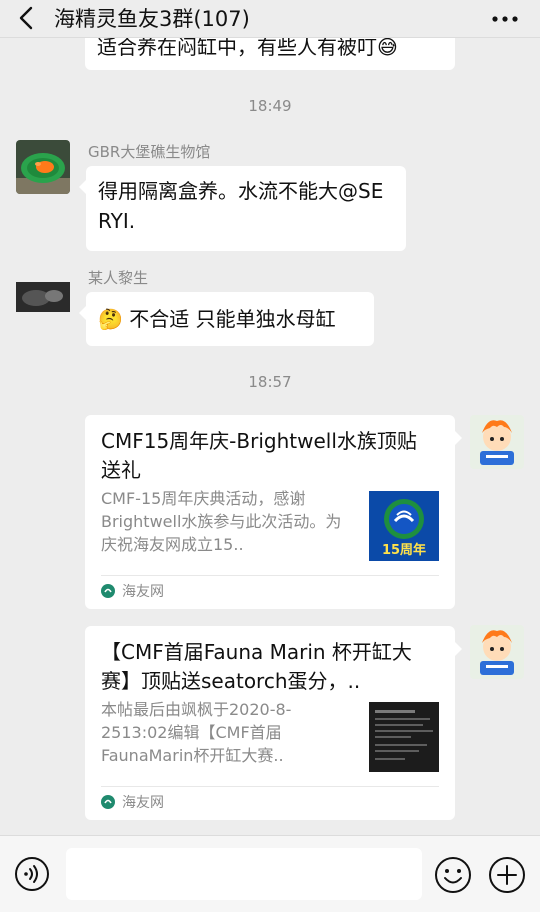  Describe the element at coordinates (270, 19) in the screenshot. I see `chat-header: 海精灵鱼友3群(107)` at that location.